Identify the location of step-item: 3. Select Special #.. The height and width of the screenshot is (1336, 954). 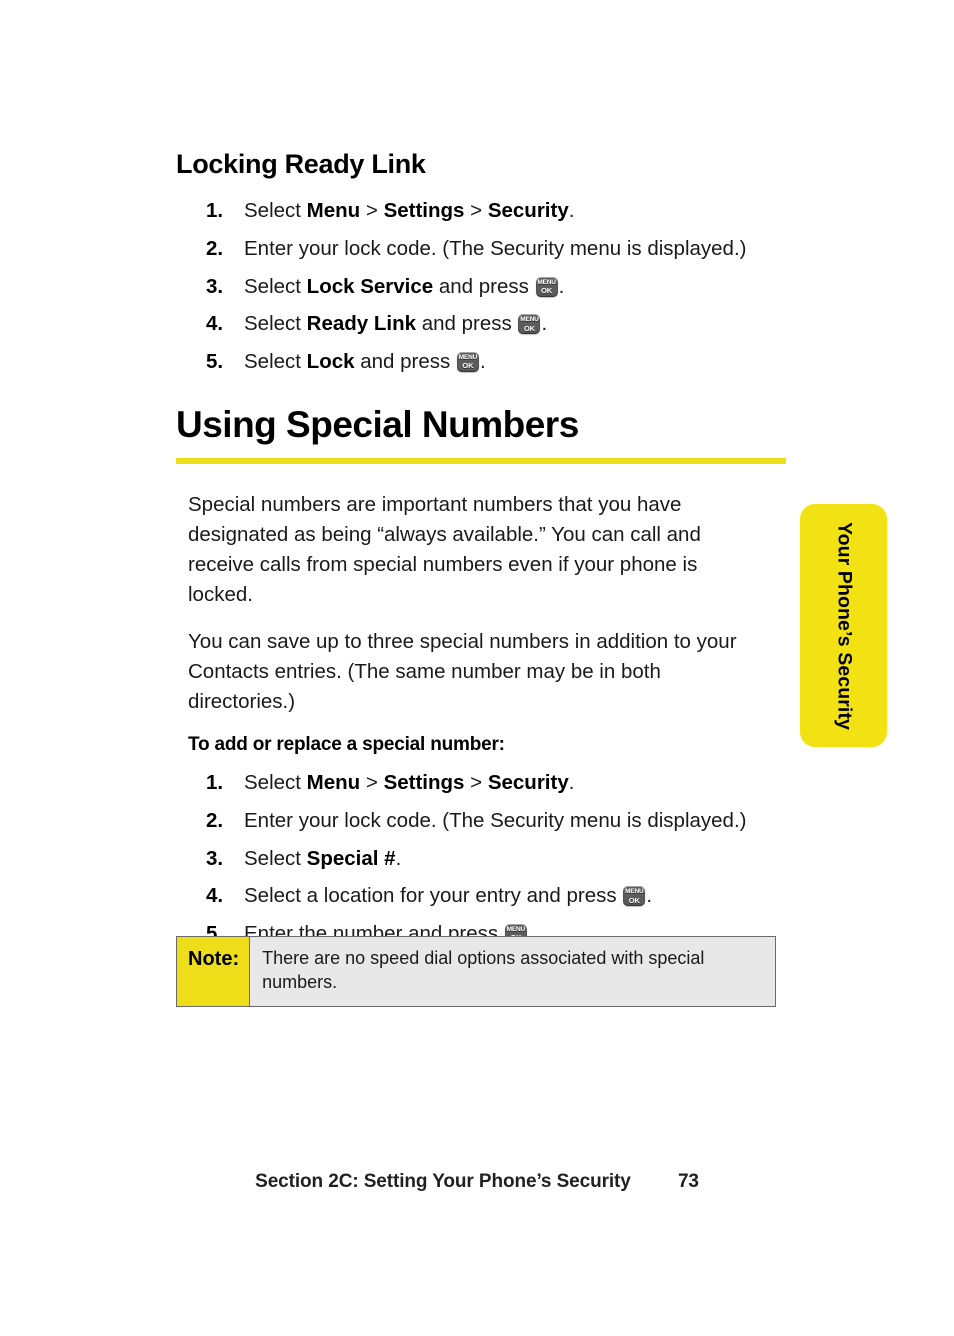
(476, 859).